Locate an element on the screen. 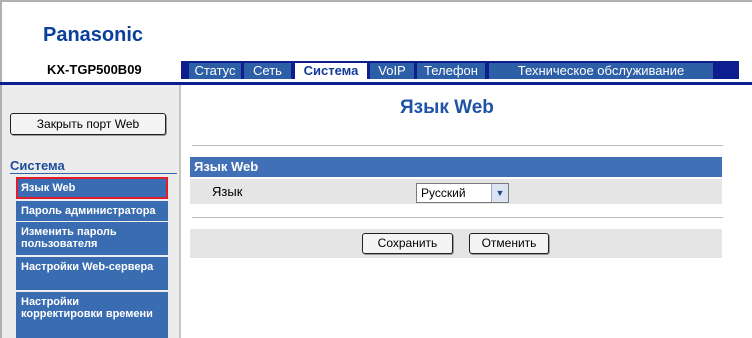  sidebar-item-admin-password: Пароль администратора is located at coordinates (92, 211).